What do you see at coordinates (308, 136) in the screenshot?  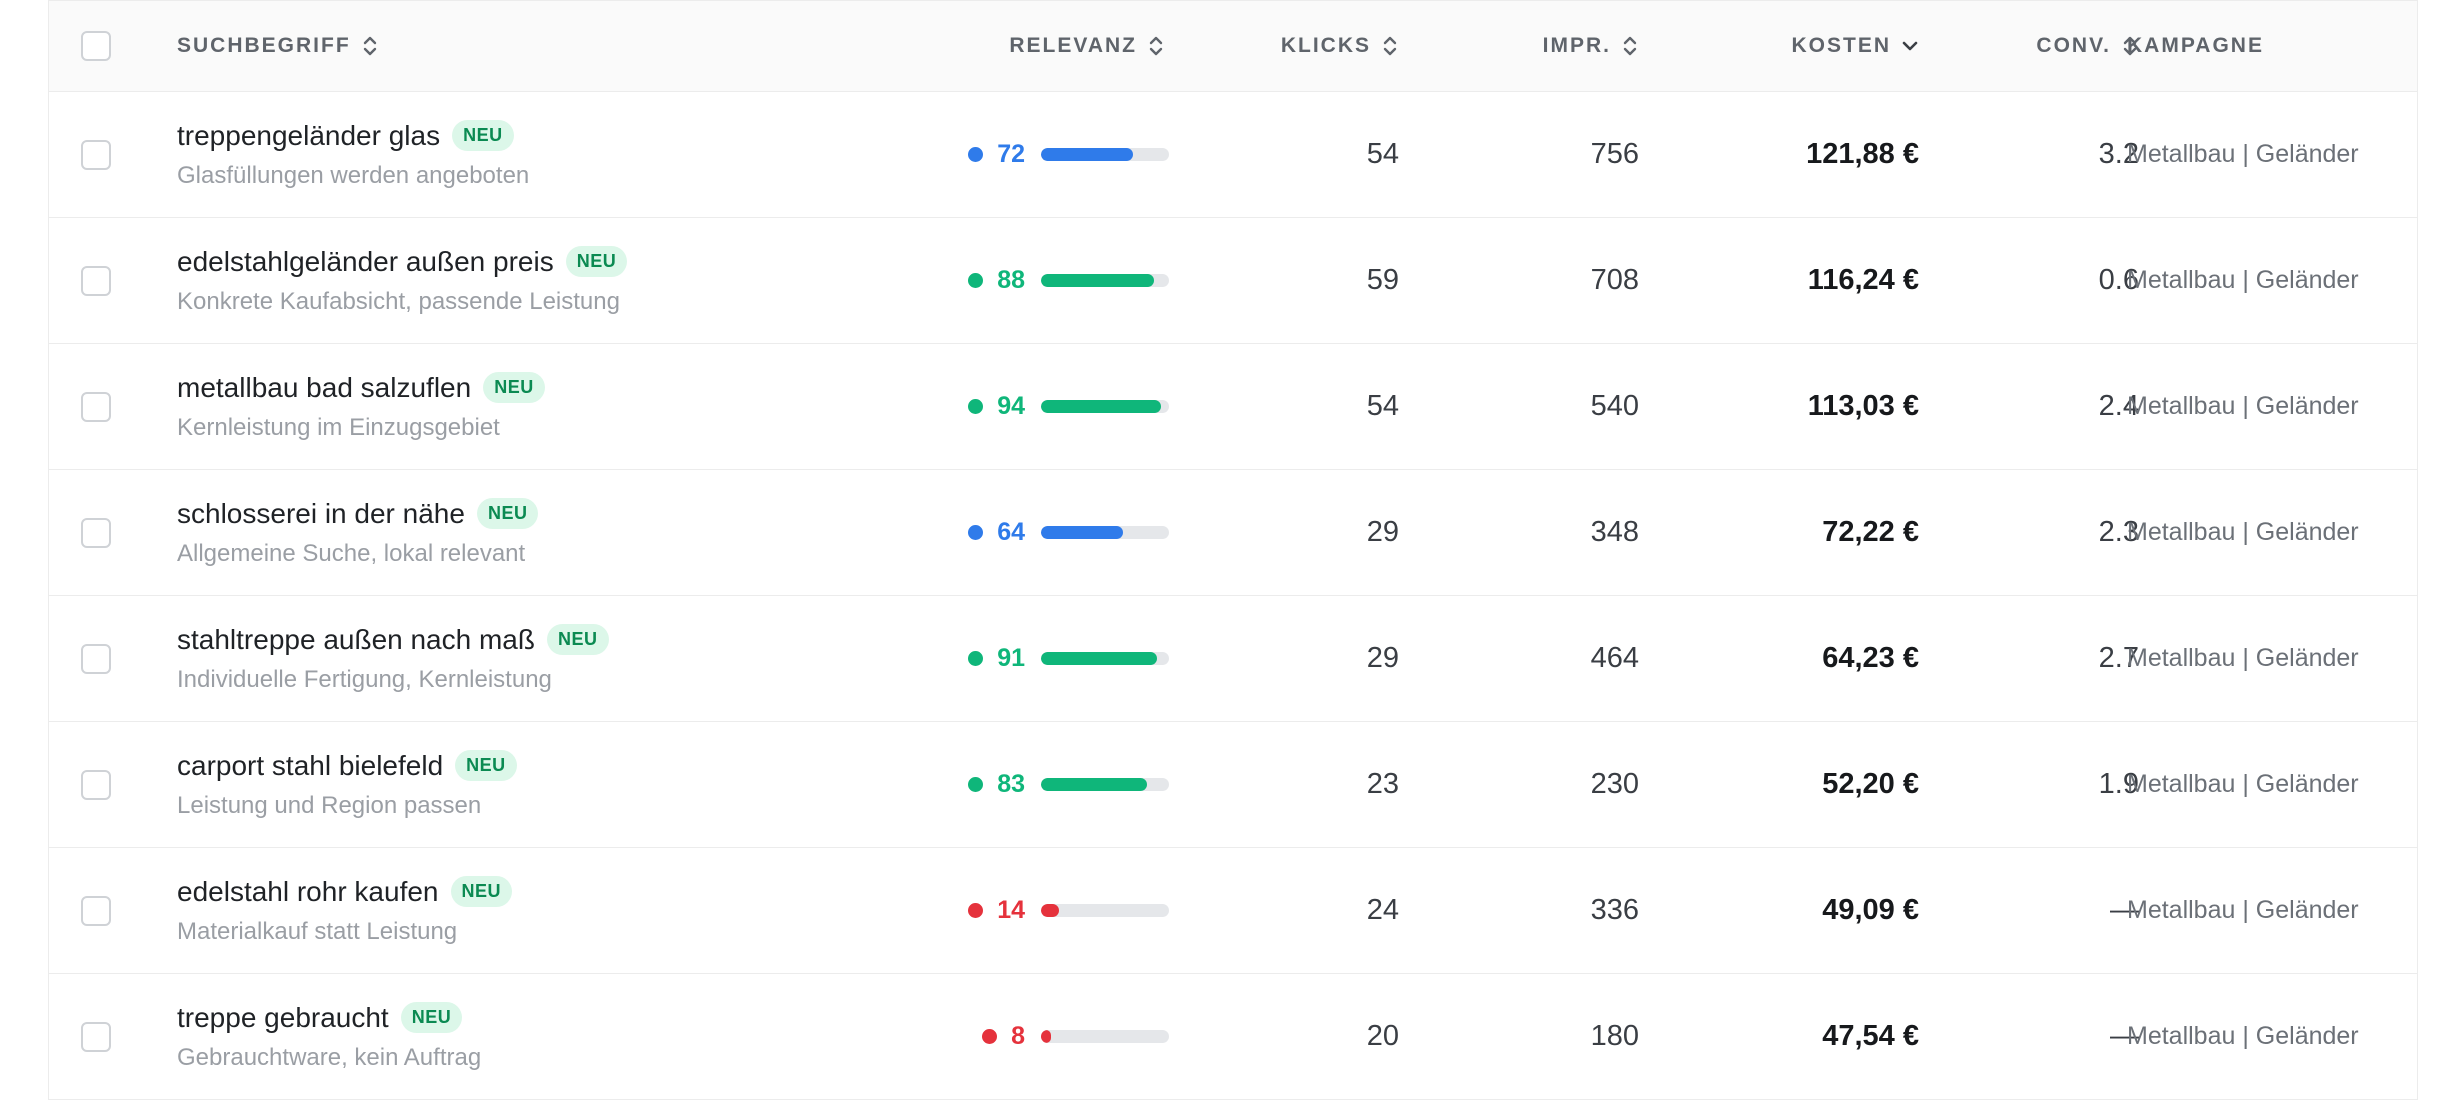 I see `search-term: treppengeländer glas` at bounding box center [308, 136].